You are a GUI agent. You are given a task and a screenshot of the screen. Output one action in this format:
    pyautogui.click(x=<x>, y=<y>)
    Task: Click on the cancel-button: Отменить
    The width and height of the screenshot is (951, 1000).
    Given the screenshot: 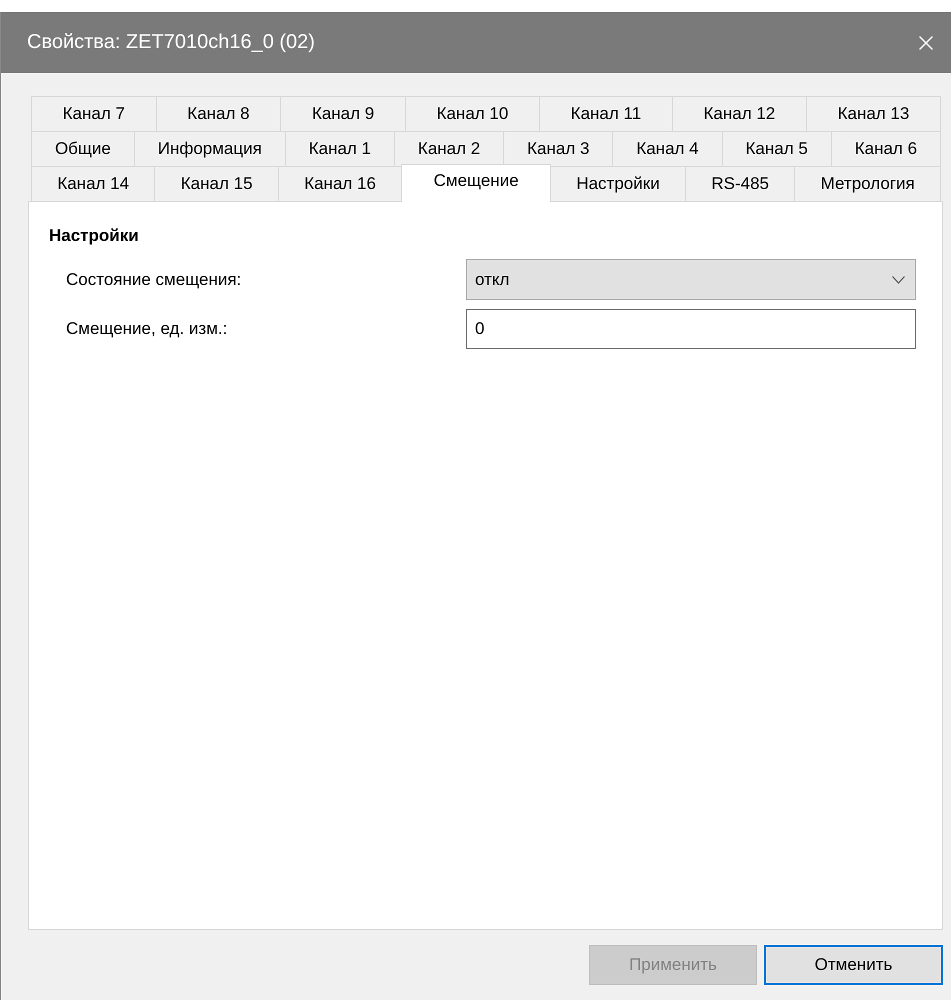 What is the action you would take?
    pyautogui.click(x=853, y=965)
    